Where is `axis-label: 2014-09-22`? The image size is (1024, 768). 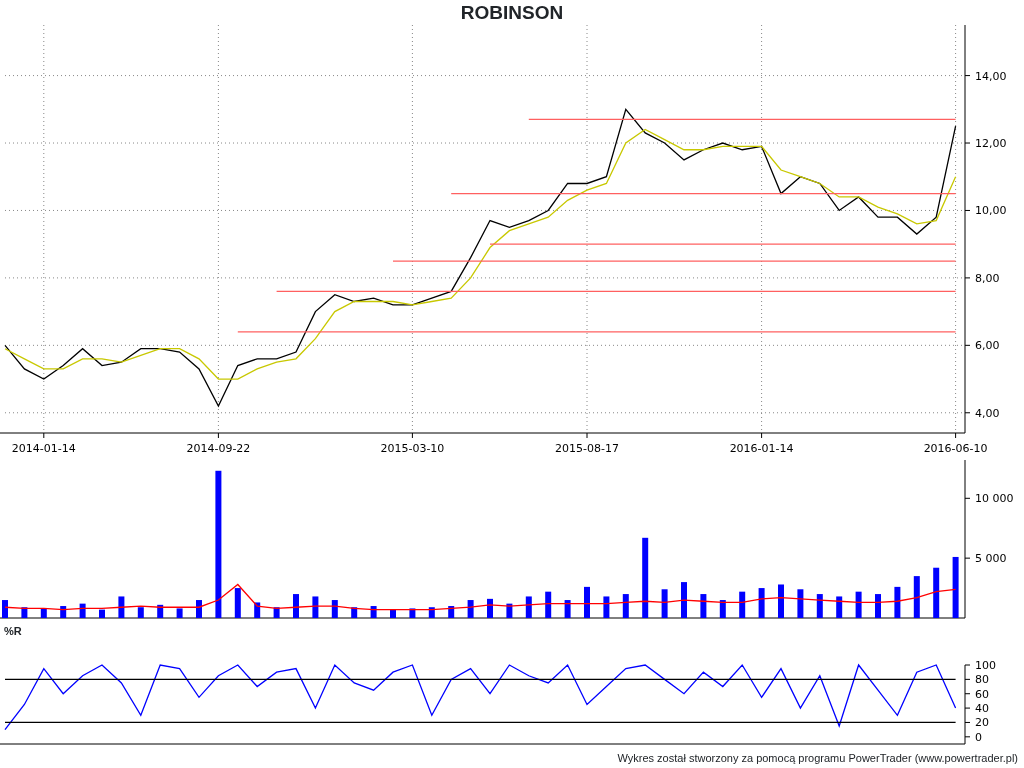 axis-label: 2014-09-22 is located at coordinates (218, 448).